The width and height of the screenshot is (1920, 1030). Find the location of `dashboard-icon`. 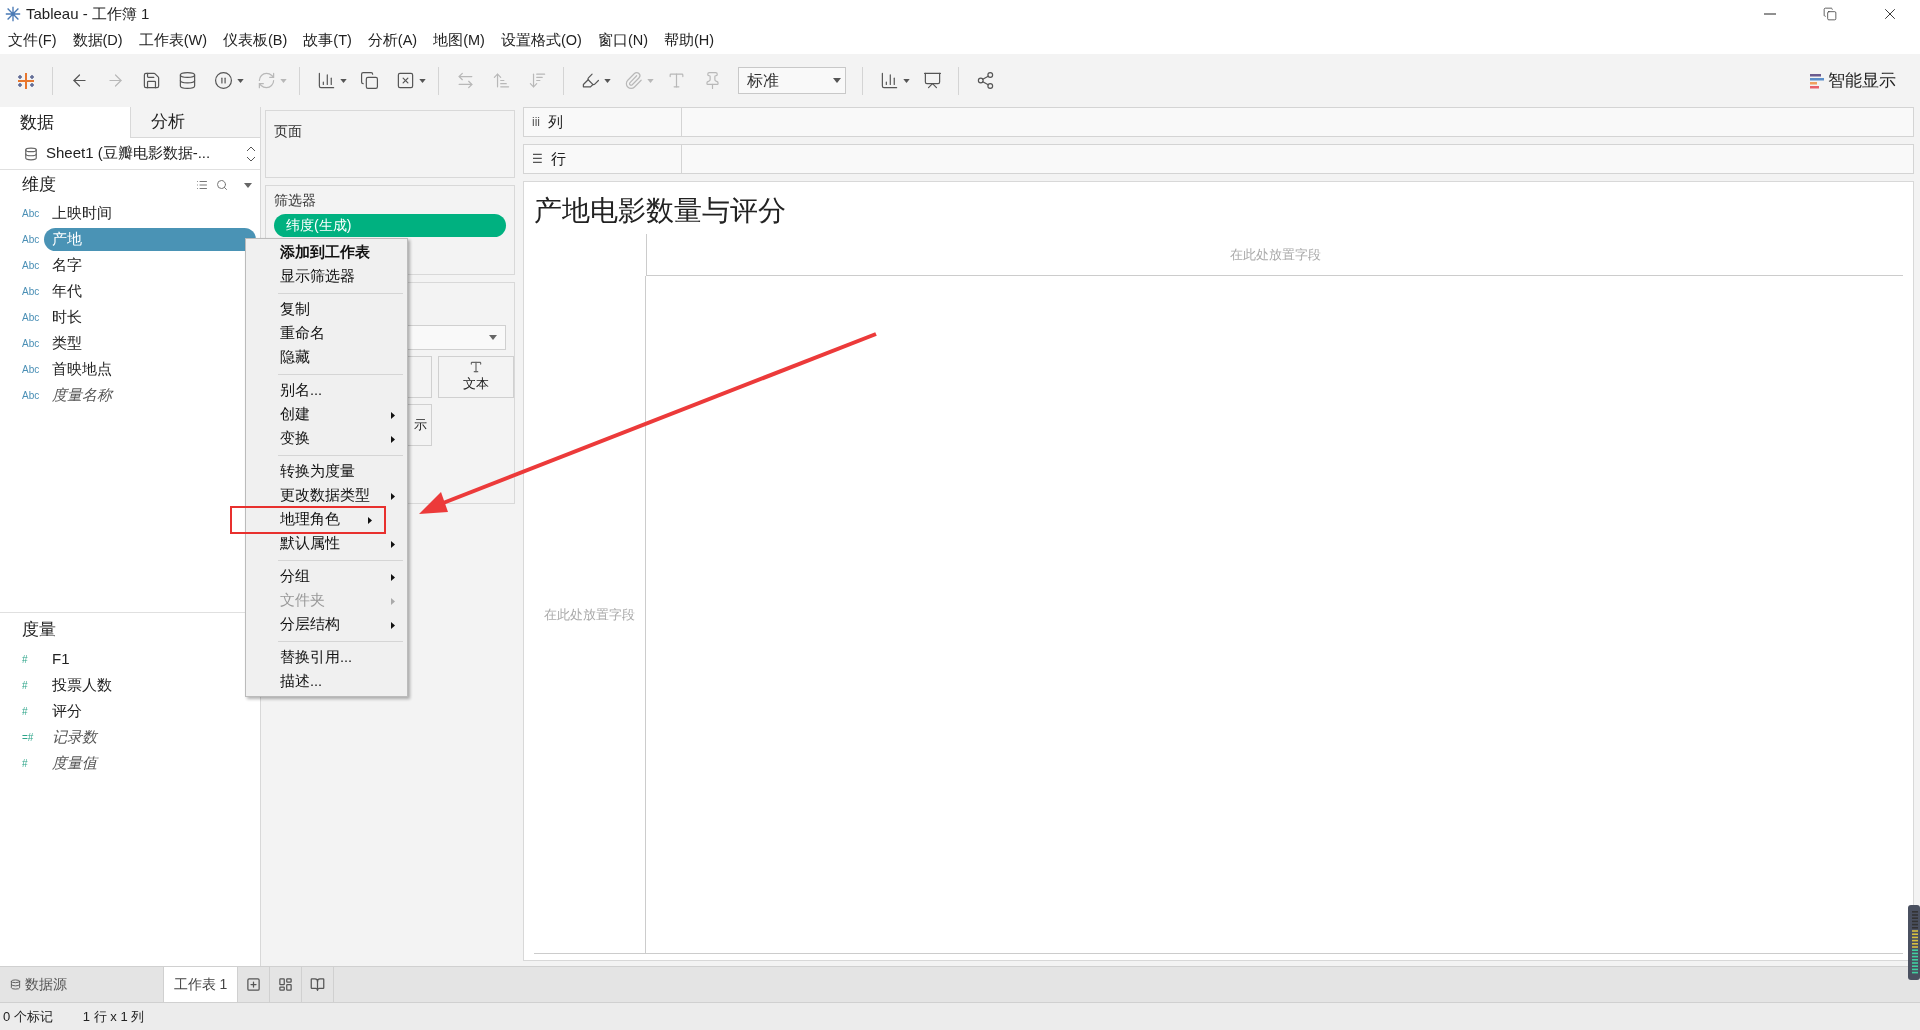

dashboard-icon is located at coordinates (285, 984).